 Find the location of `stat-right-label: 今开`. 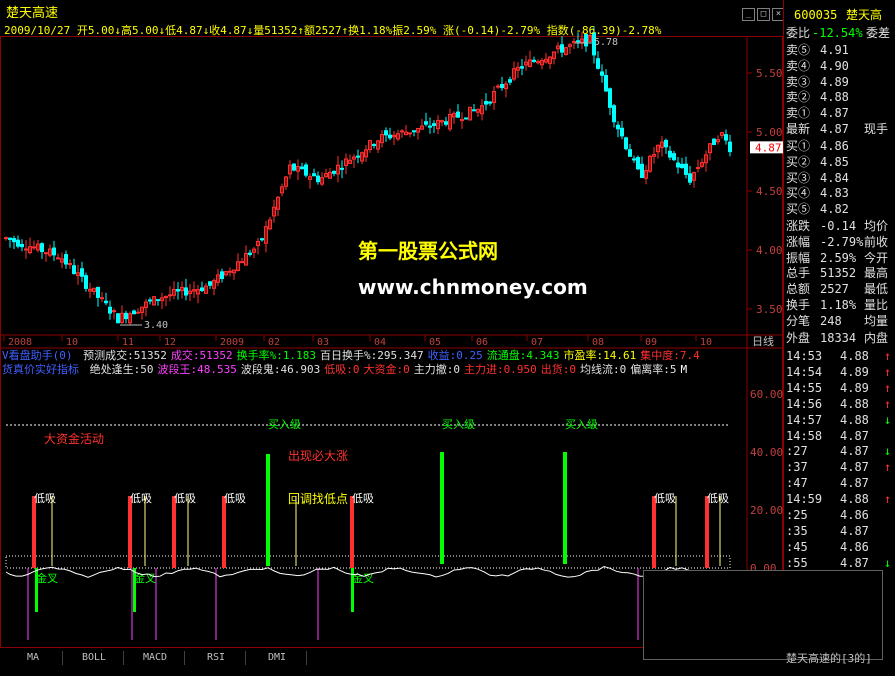

stat-right-label: 今开 is located at coordinates (876, 257).